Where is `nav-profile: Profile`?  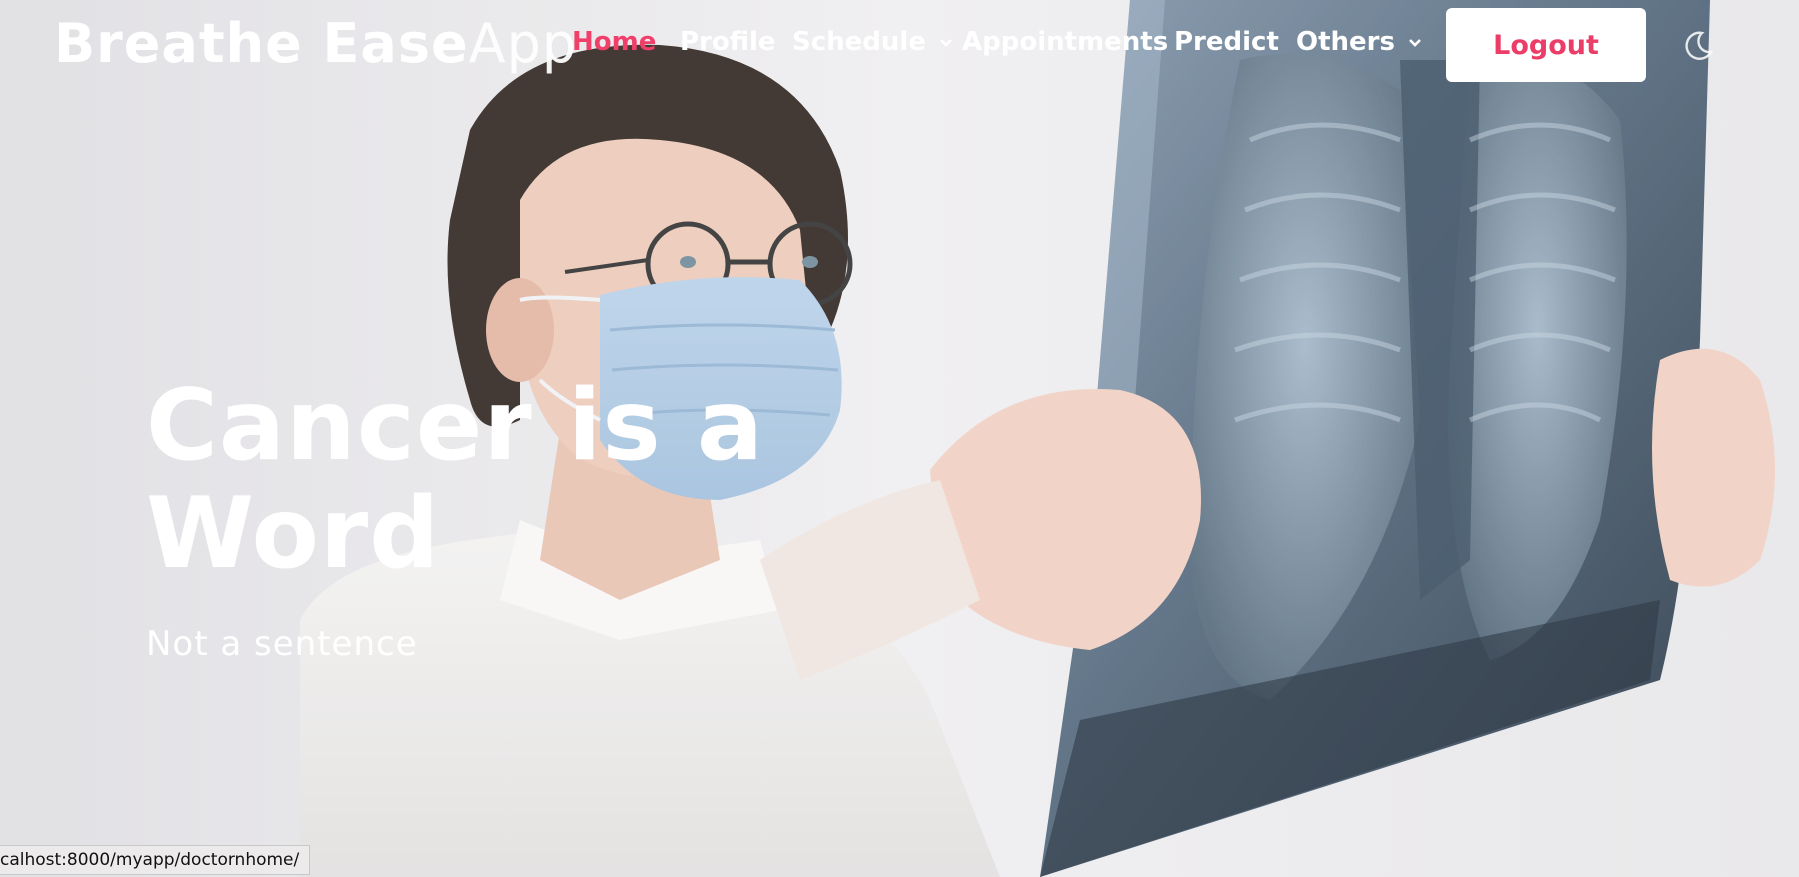
nav-profile: Profile is located at coordinates (728, 42).